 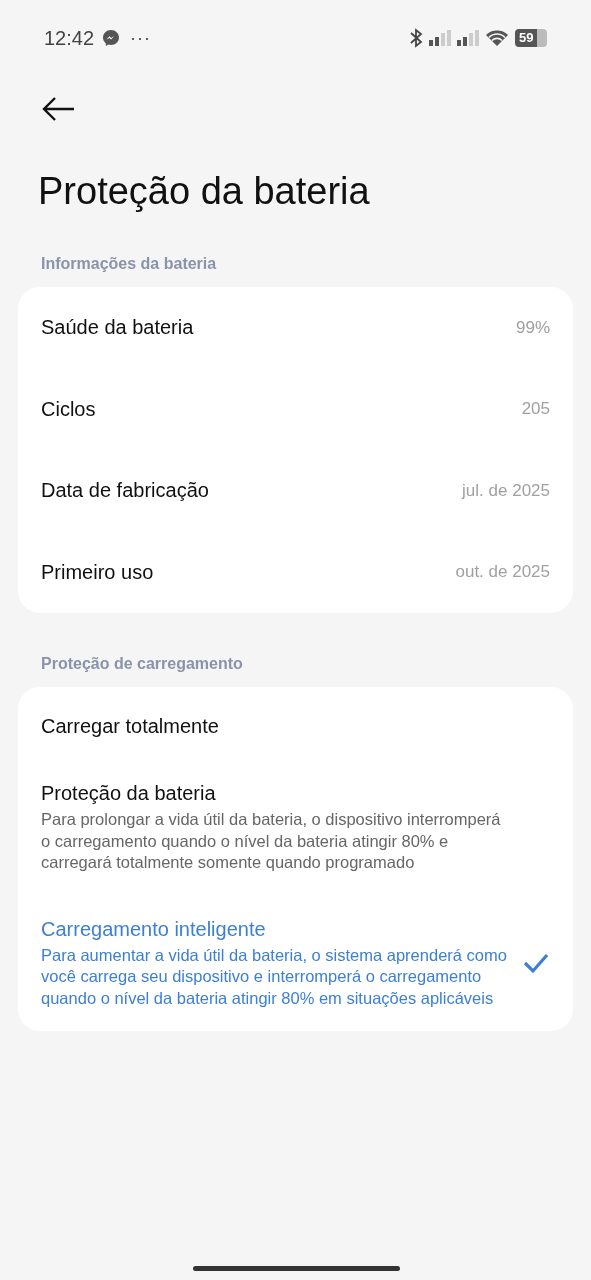 What do you see at coordinates (497, 38) in the screenshot?
I see `wifi-icon` at bounding box center [497, 38].